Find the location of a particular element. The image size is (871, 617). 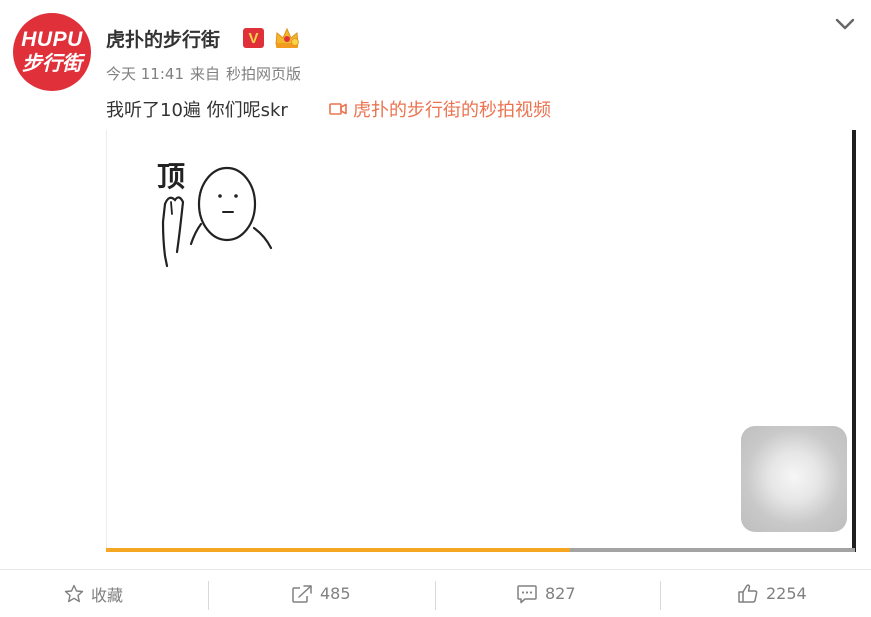

video-edge is located at coordinates (854, 341).